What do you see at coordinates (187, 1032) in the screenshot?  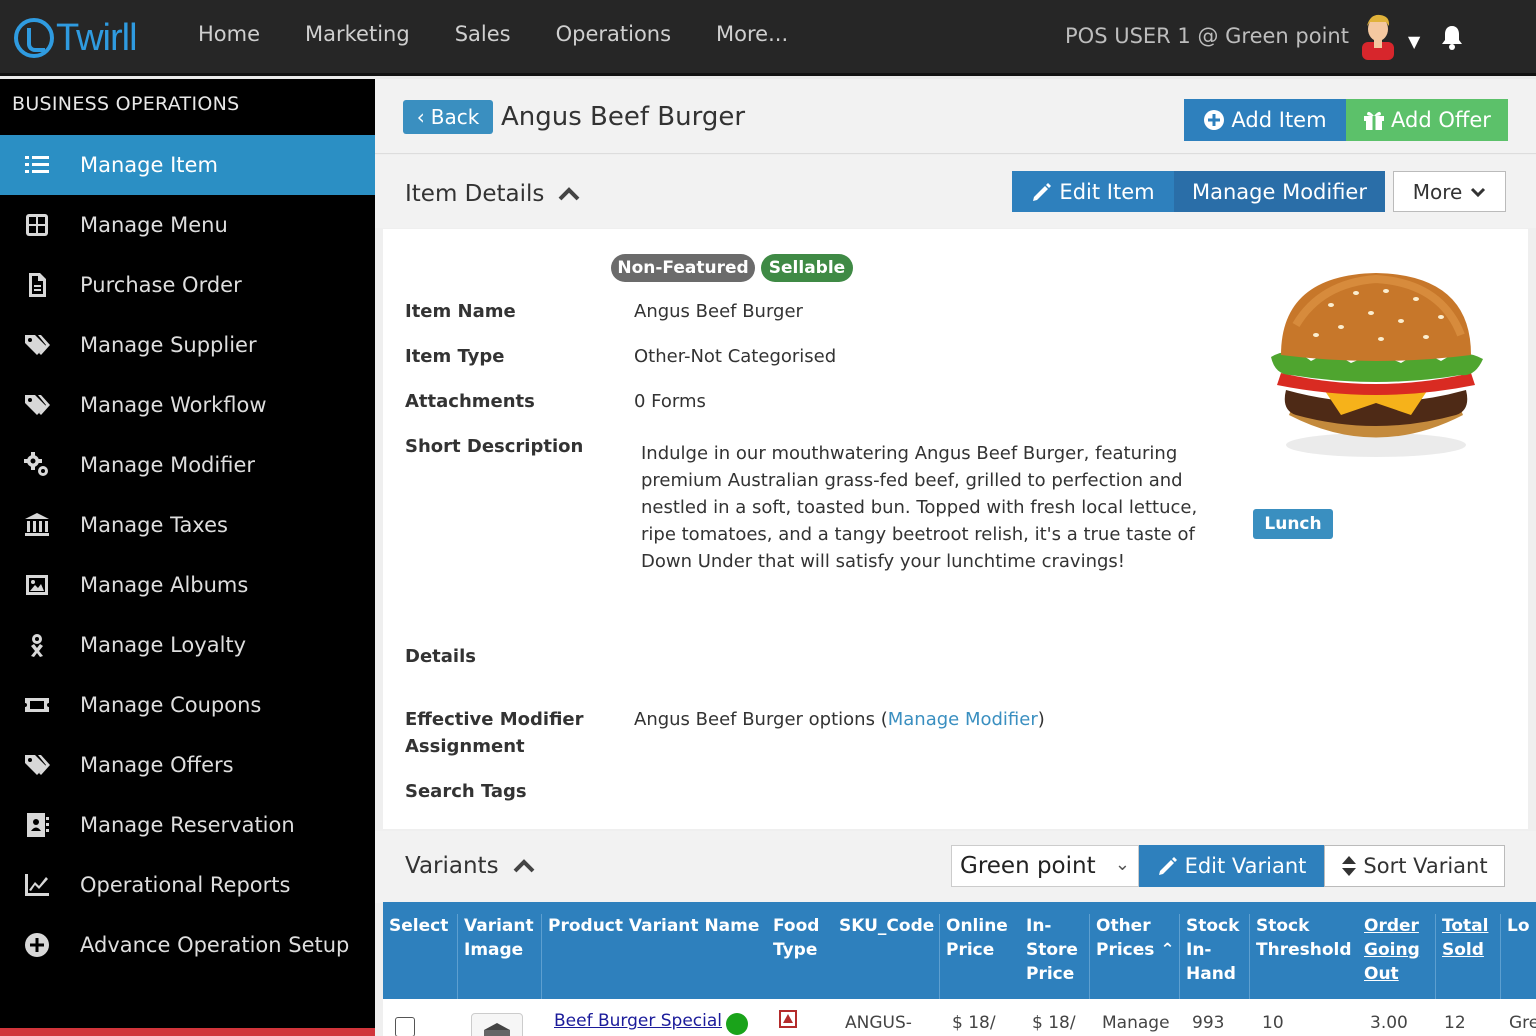 I see `sidebar-bottom-bar` at bounding box center [187, 1032].